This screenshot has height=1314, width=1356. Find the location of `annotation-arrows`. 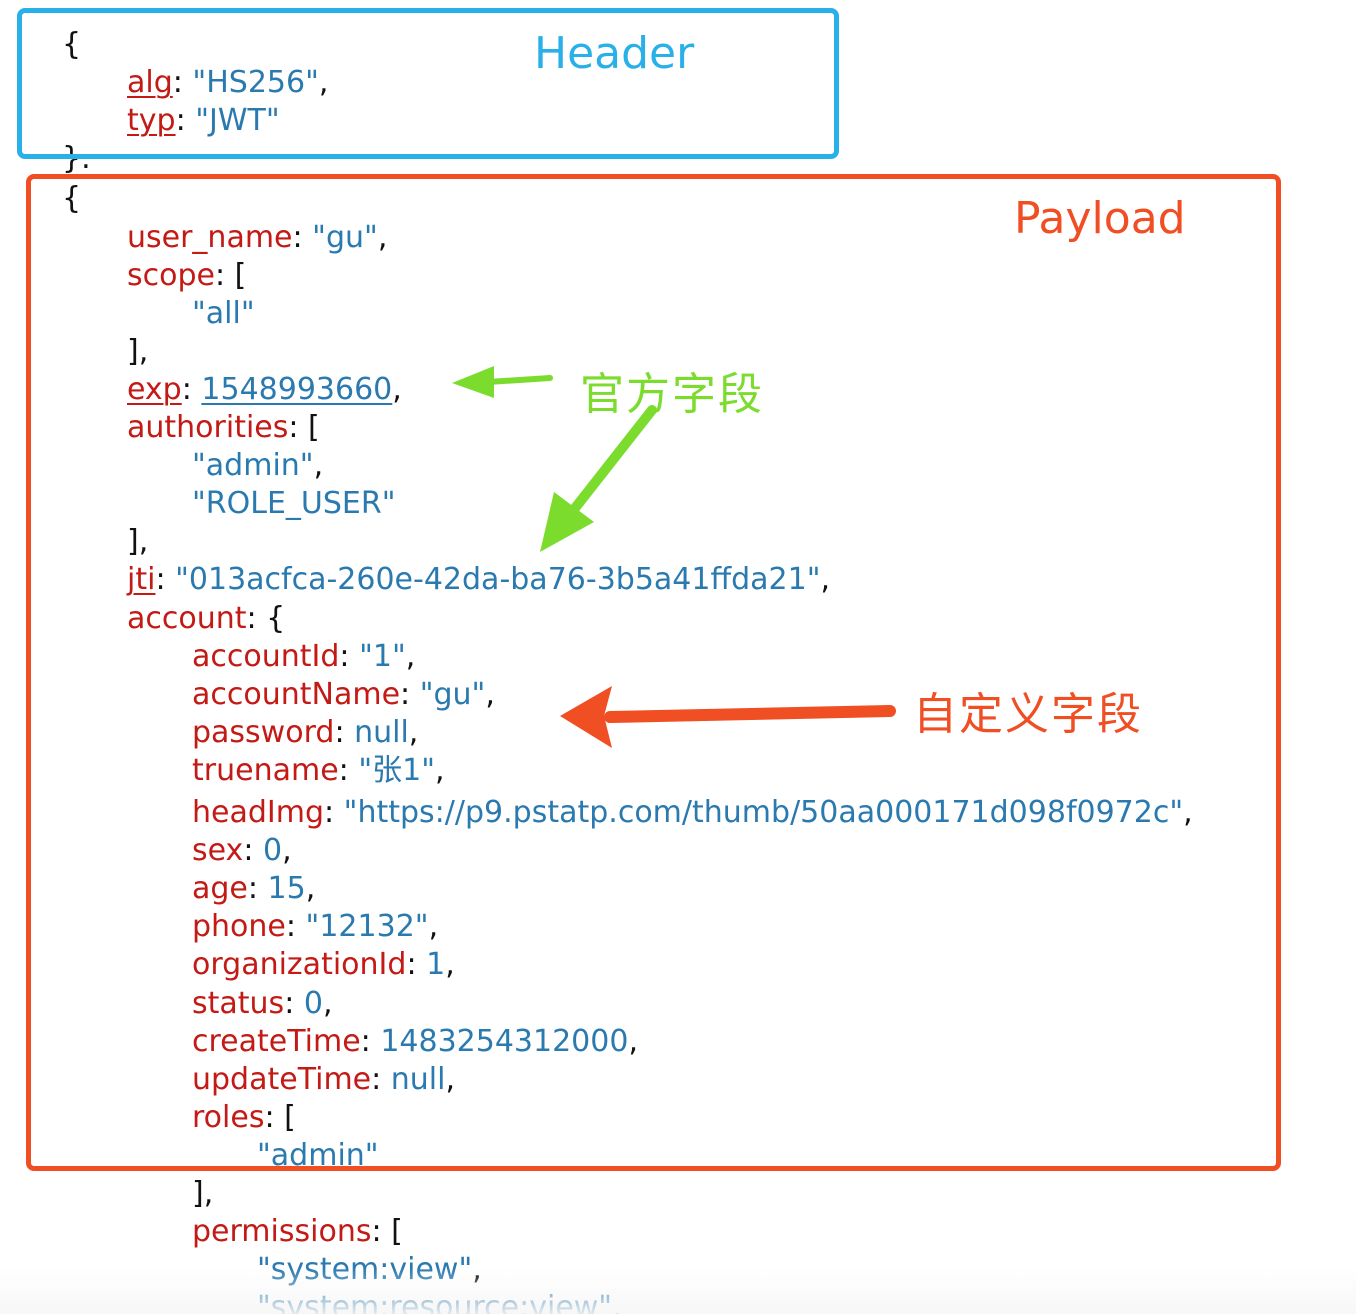

annotation-arrows is located at coordinates (674, 557).